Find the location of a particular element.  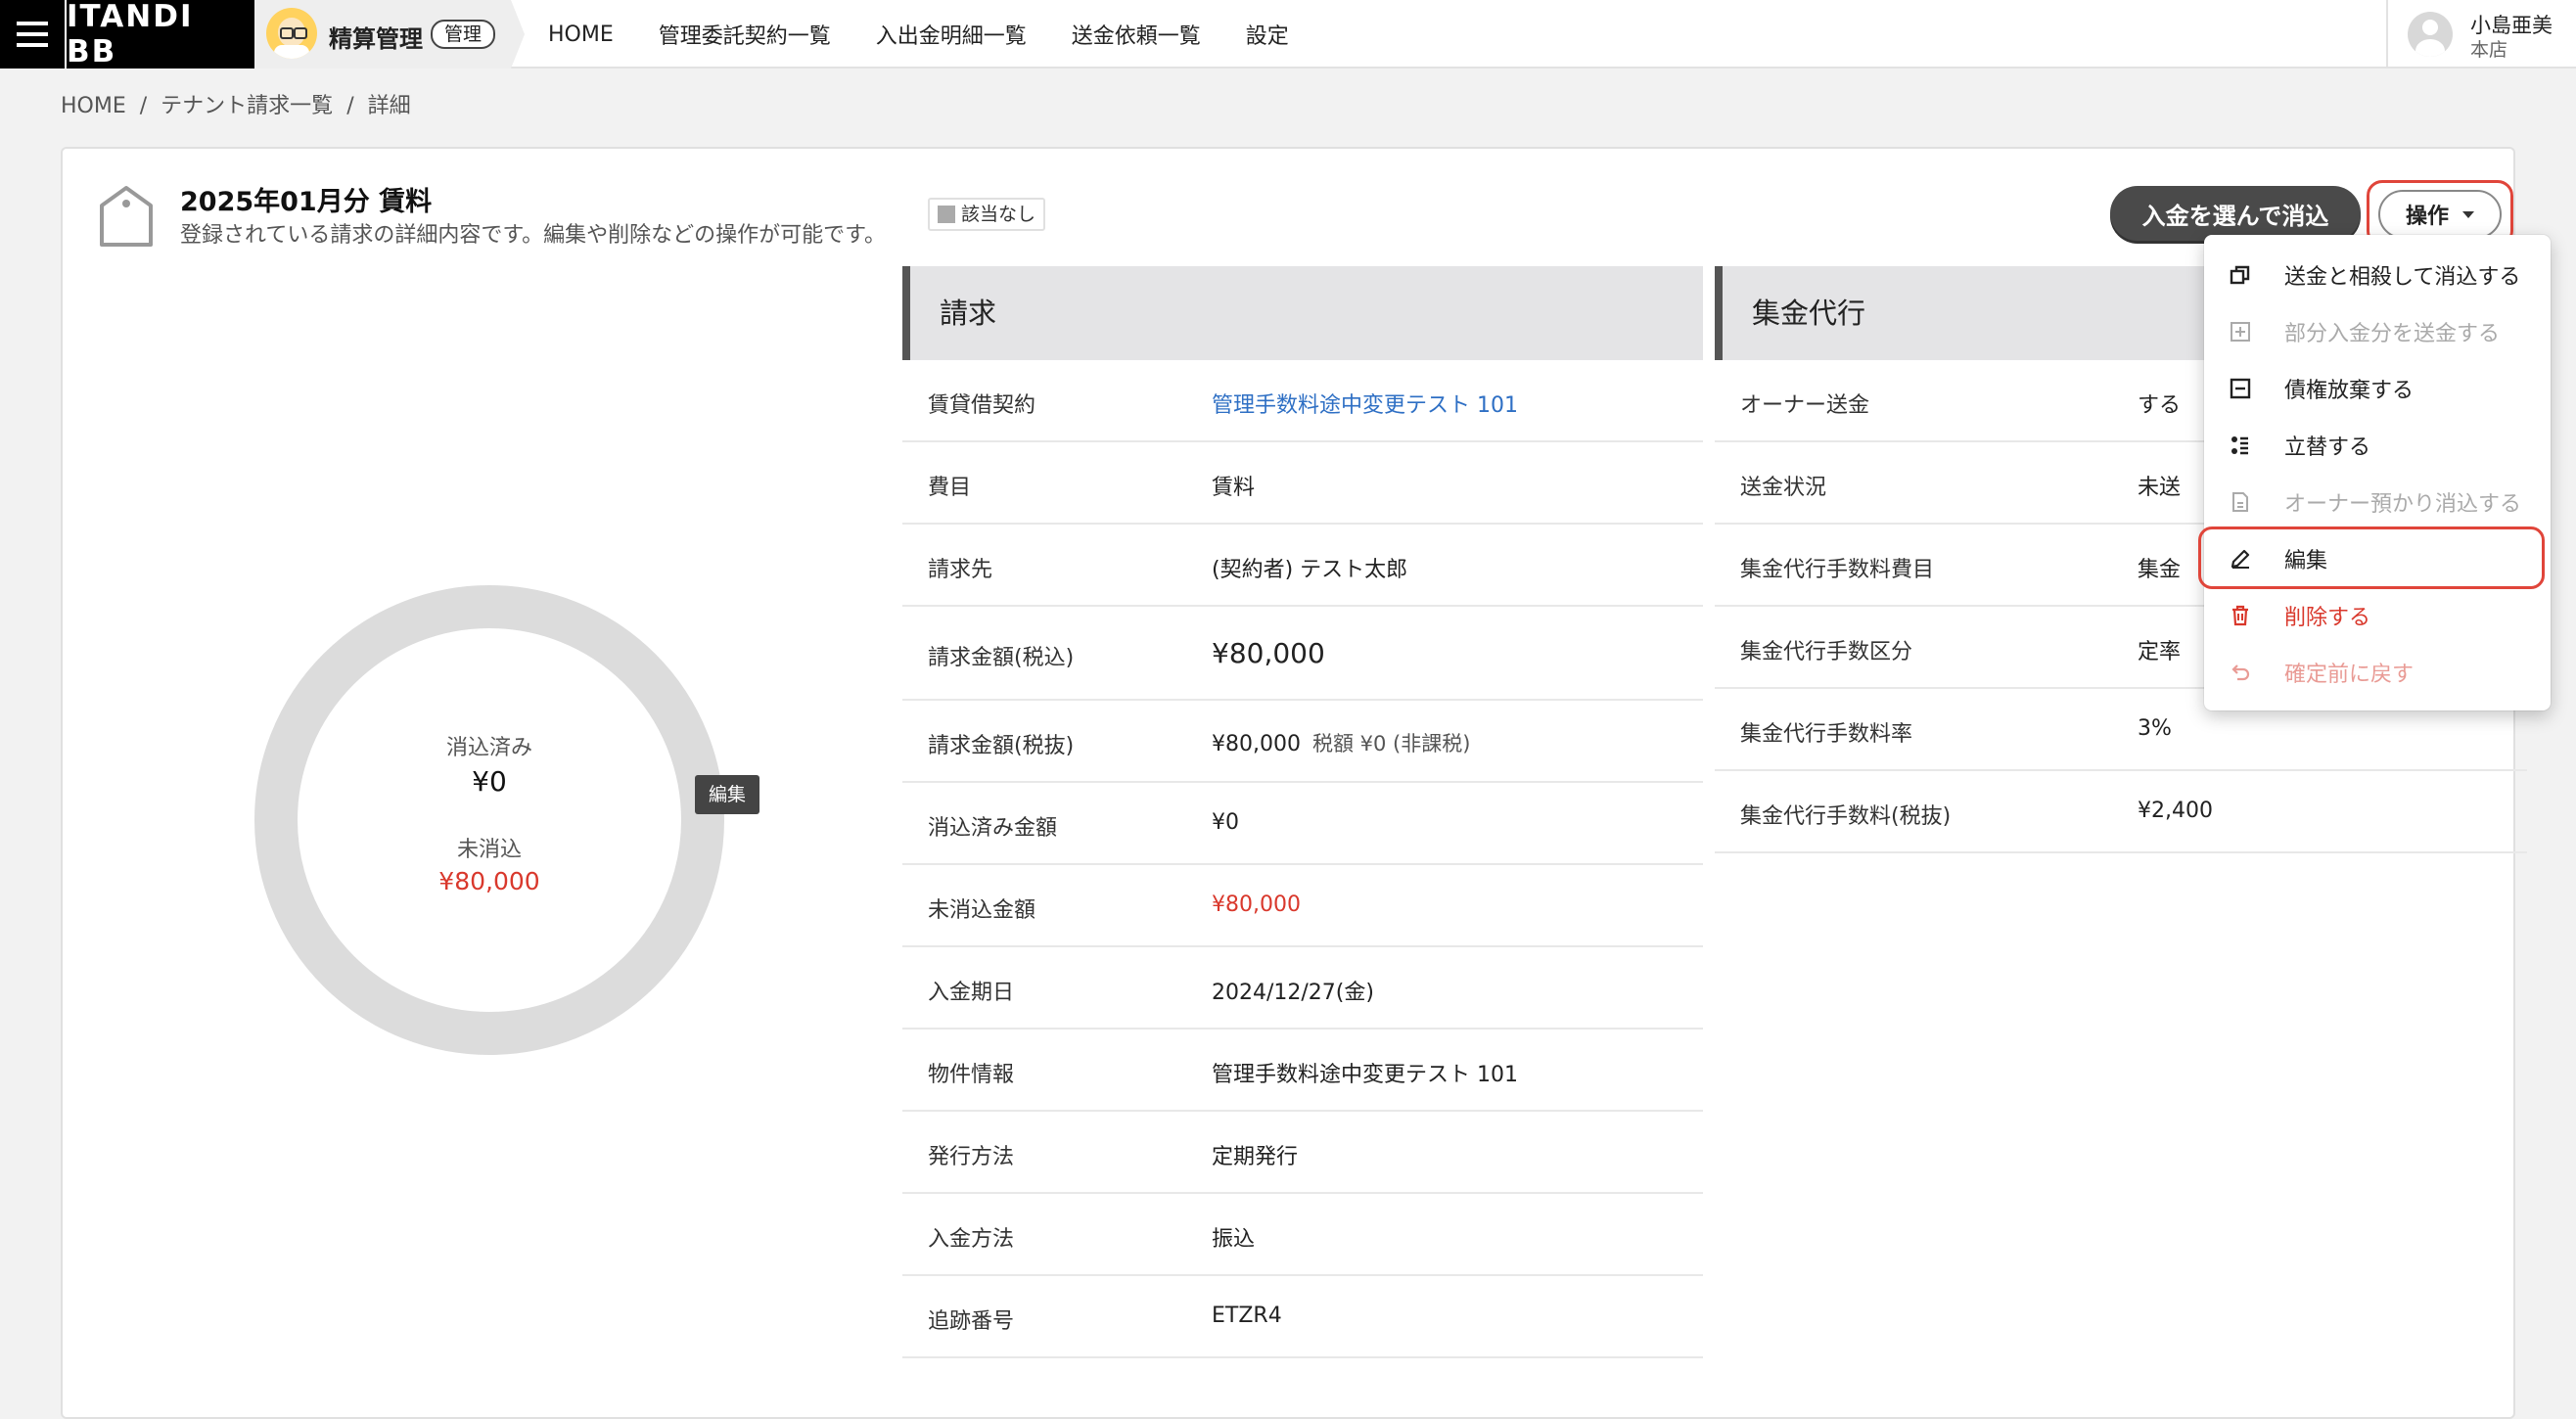

billing-row-value: 賃料 is located at coordinates (1234, 488).